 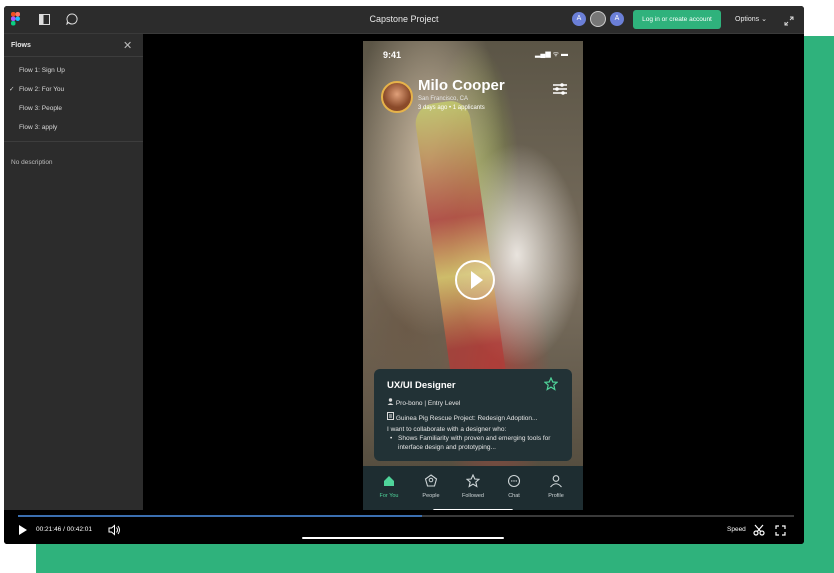 I want to click on people-icon, so click(x=431, y=482).